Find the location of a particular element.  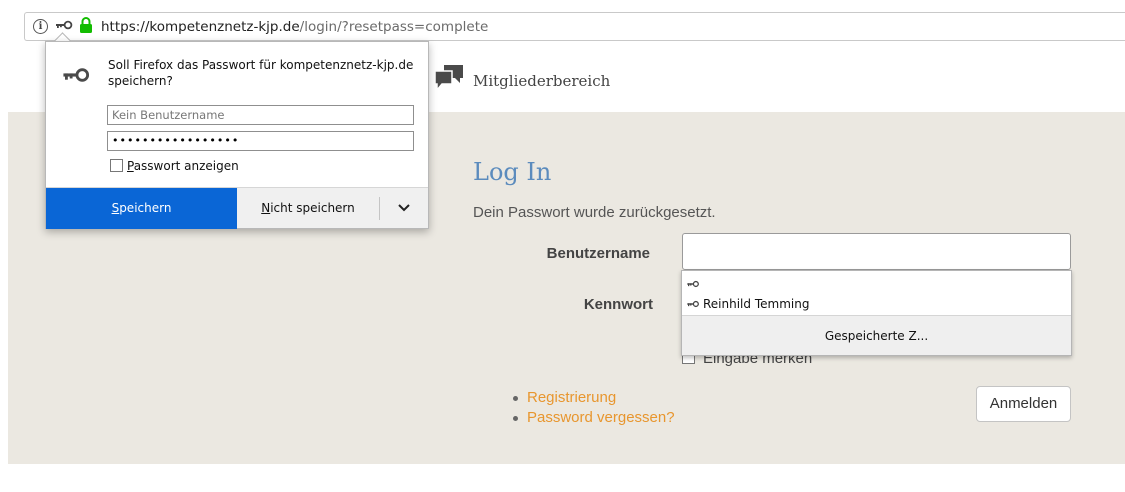

chevron-down-icon is located at coordinates (404, 208).